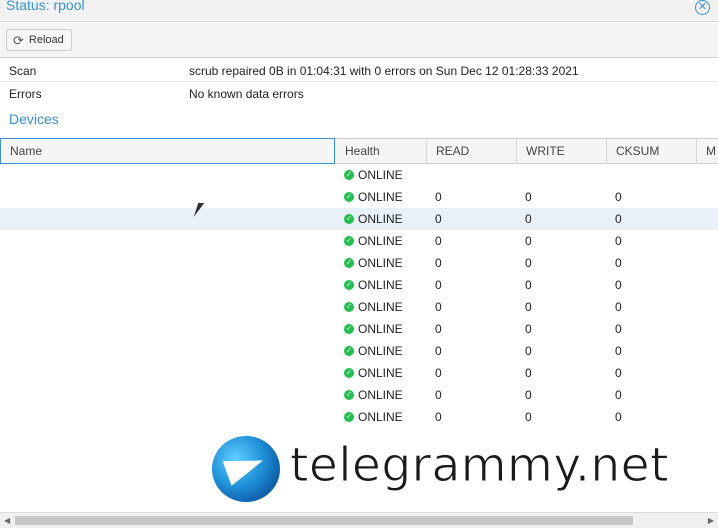 The width and height of the screenshot is (718, 528). Describe the element at coordinates (652, 151) in the screenshot. I see `column-header-cksum: CKSUM` at that location.